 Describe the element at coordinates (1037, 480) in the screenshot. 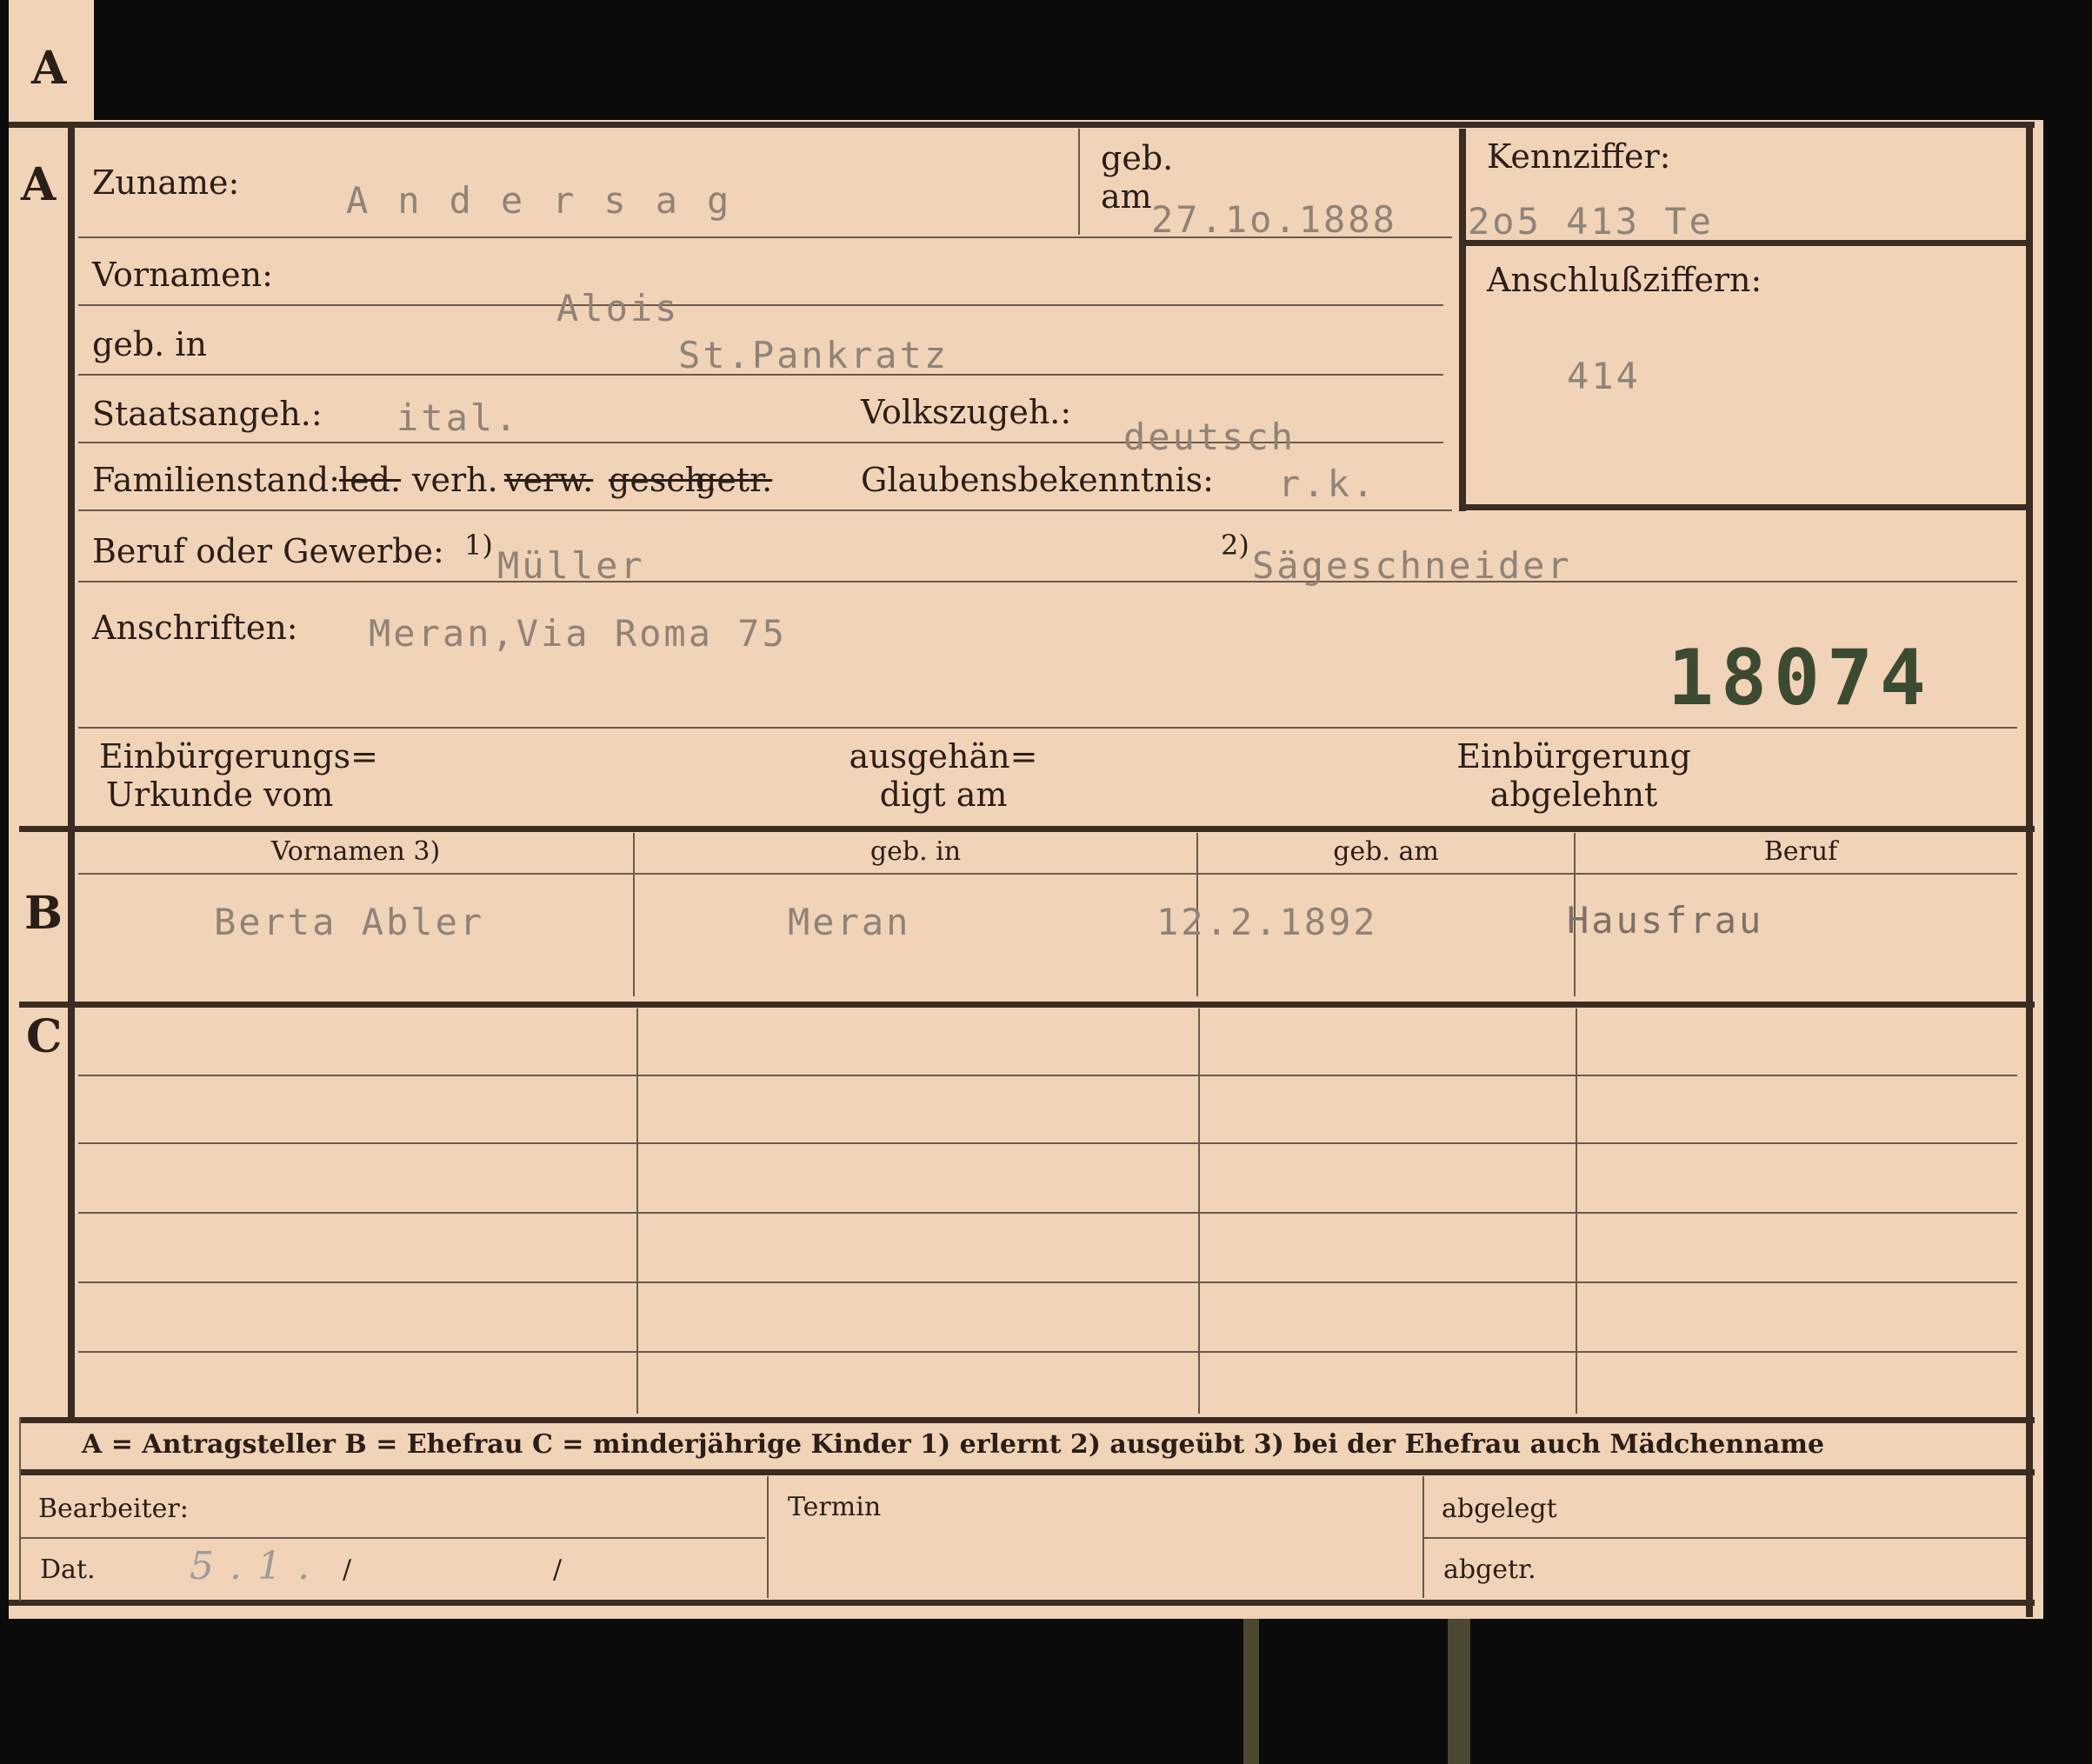

I see `glauben-label: Glaubensbekenntnis:` at that location.